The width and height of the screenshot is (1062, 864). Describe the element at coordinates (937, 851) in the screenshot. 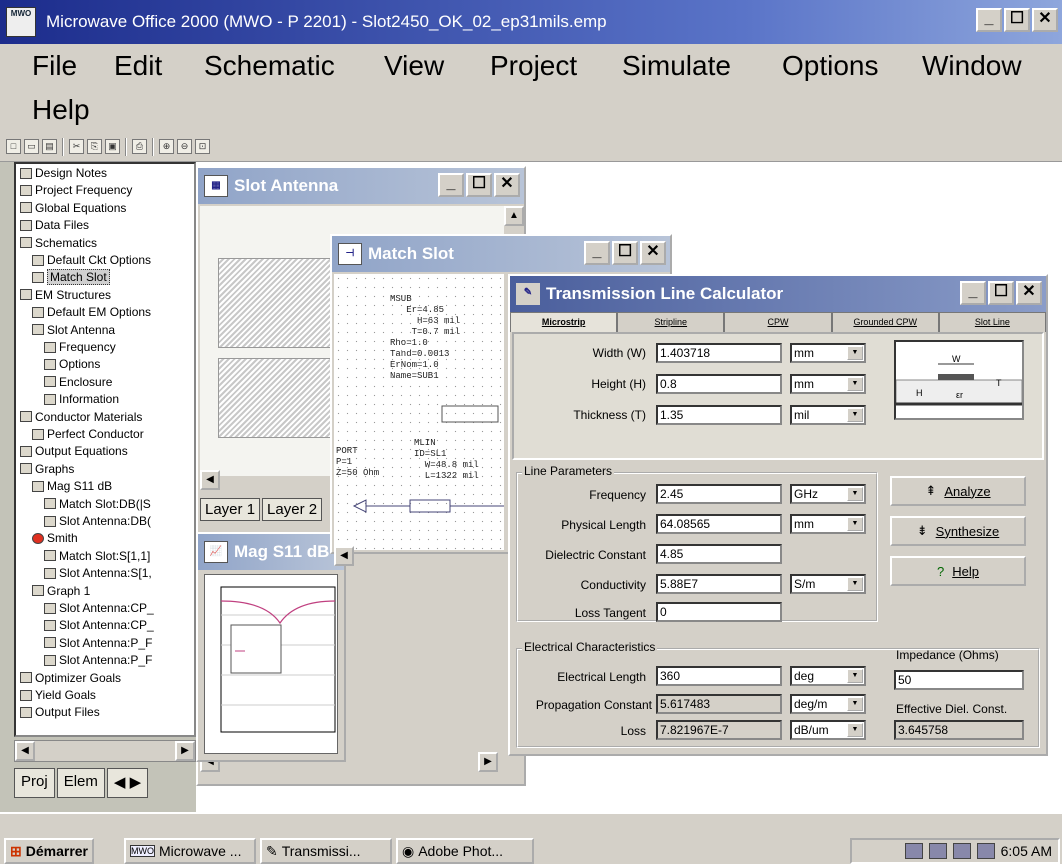

I see `network-icon` at that location.